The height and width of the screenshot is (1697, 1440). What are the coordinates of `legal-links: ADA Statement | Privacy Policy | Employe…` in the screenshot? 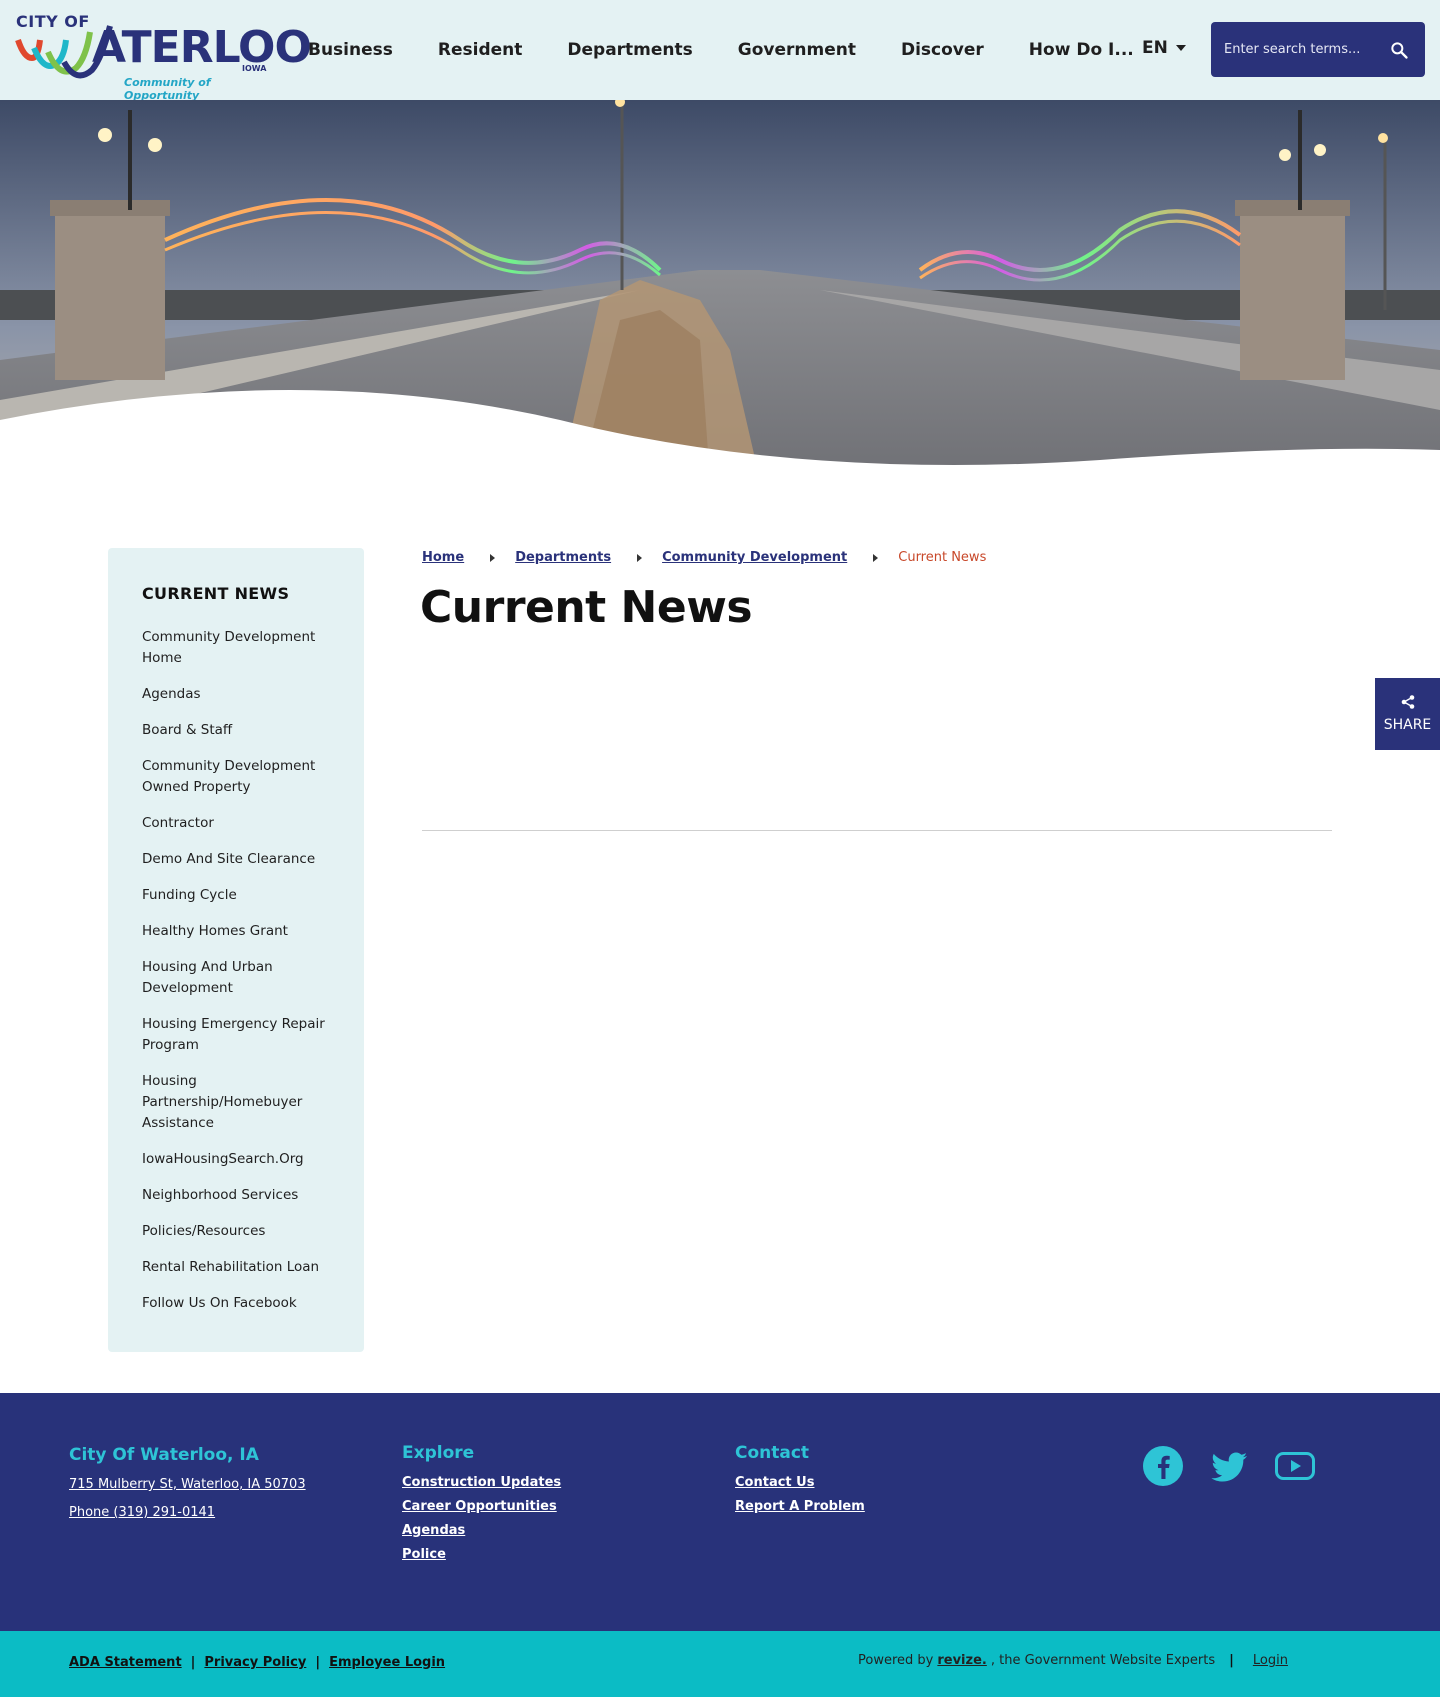 It's located at (257, 1662).